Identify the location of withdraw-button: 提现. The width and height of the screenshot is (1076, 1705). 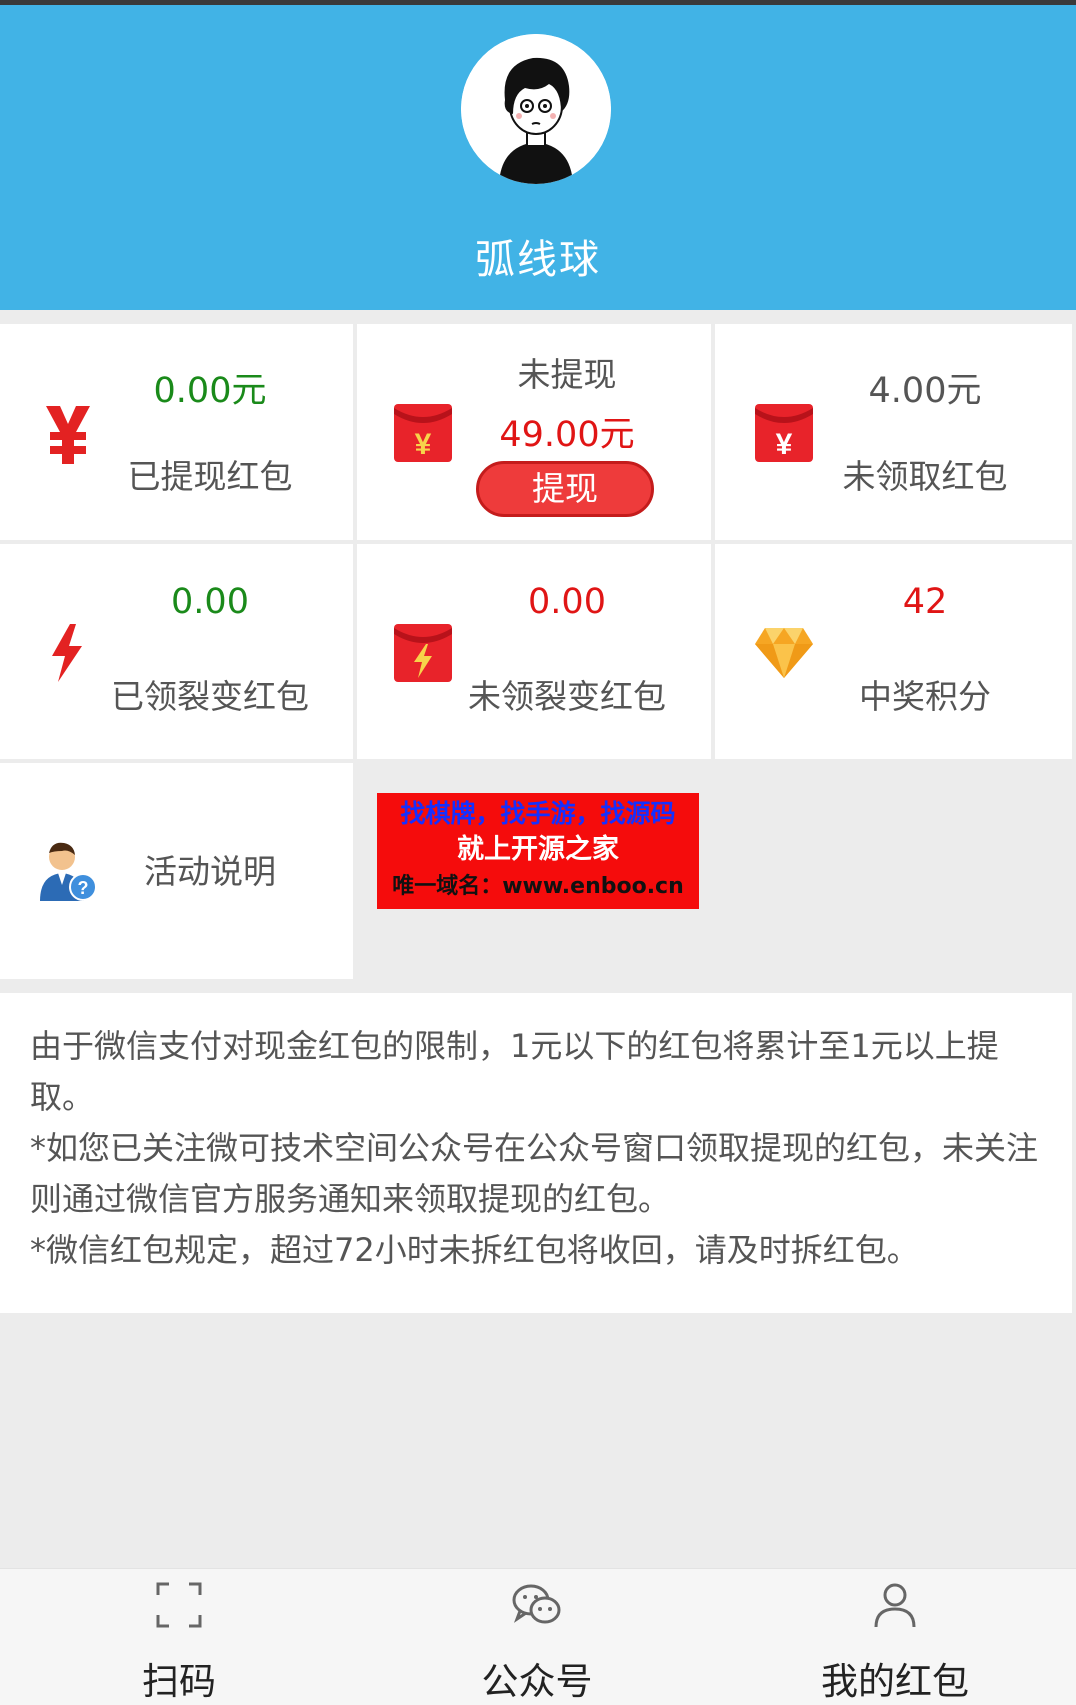
(565, 489).